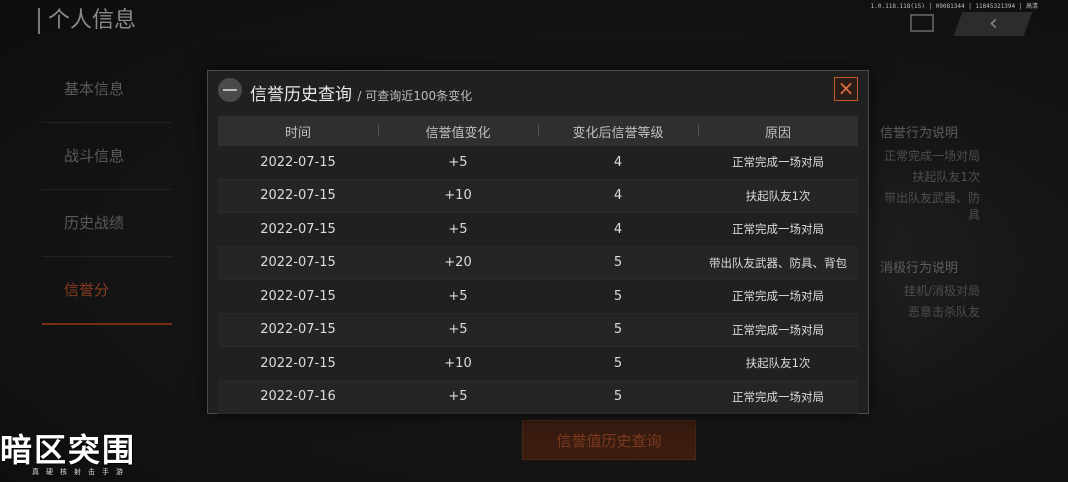  What do you see at coordinates (922, 23) in the screenshot?
I see `square-icon` at bounding box center [922, 23].